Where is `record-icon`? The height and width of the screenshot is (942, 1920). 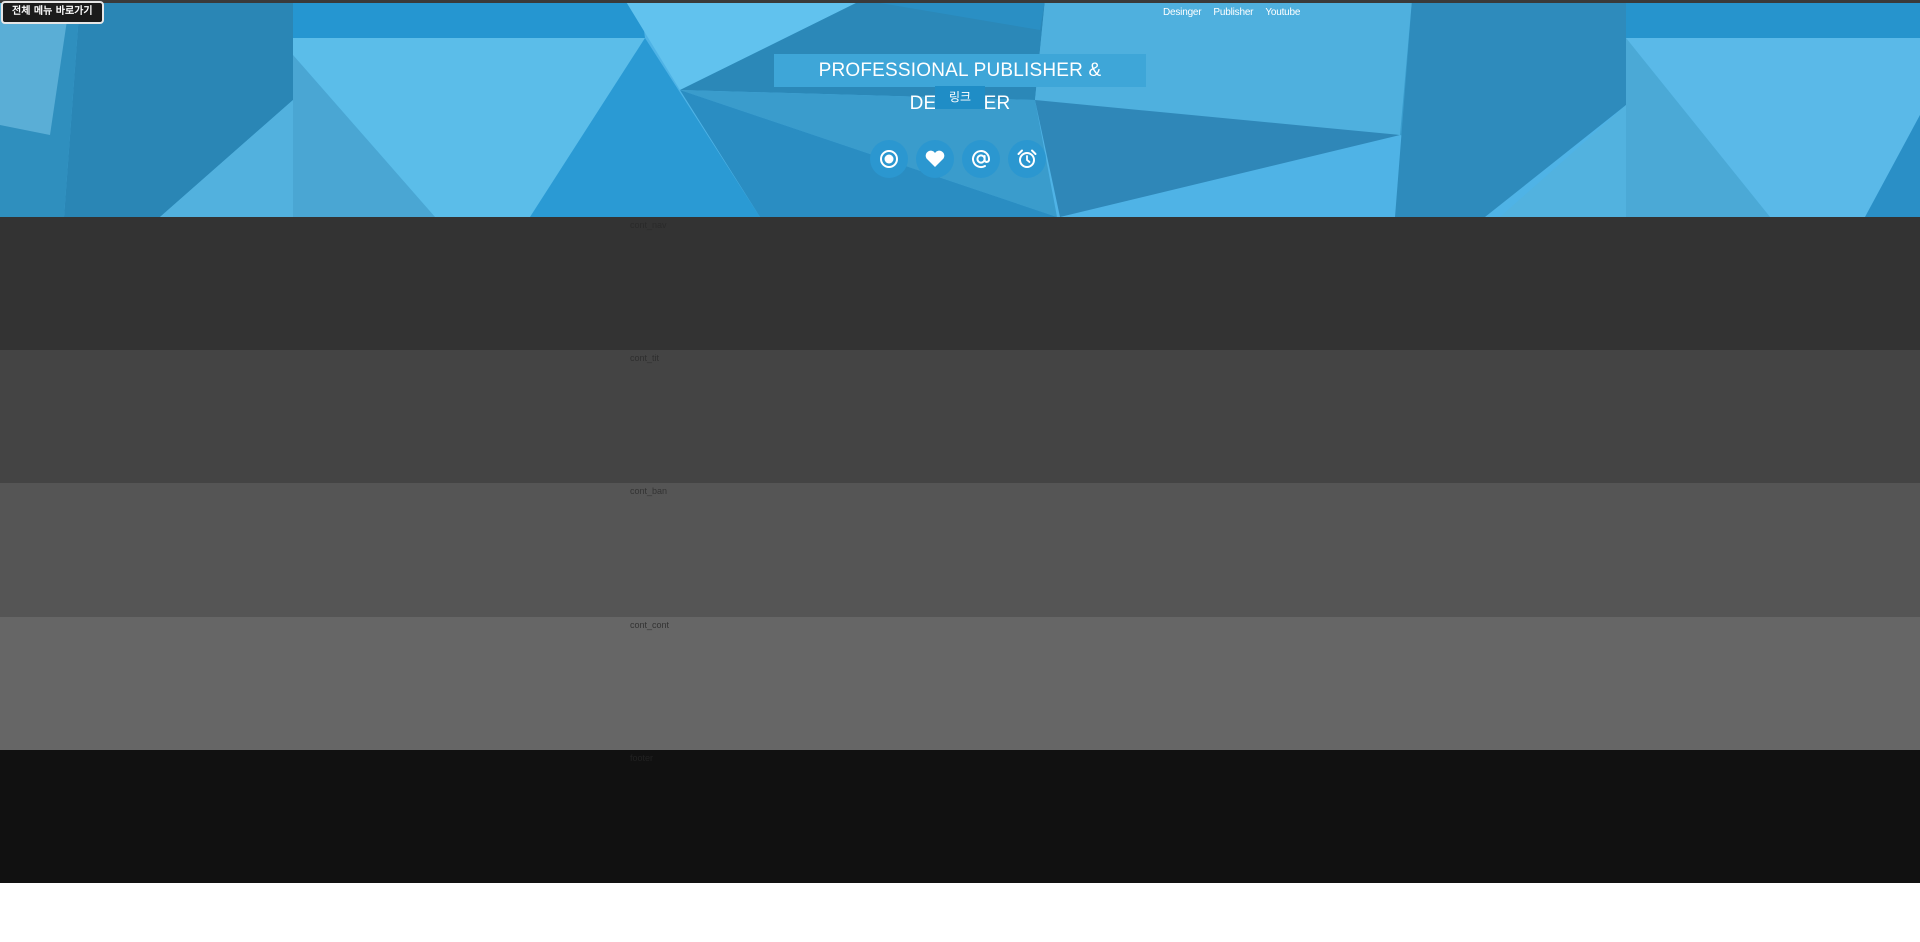
record-icon is located at coordinates (889, 159).